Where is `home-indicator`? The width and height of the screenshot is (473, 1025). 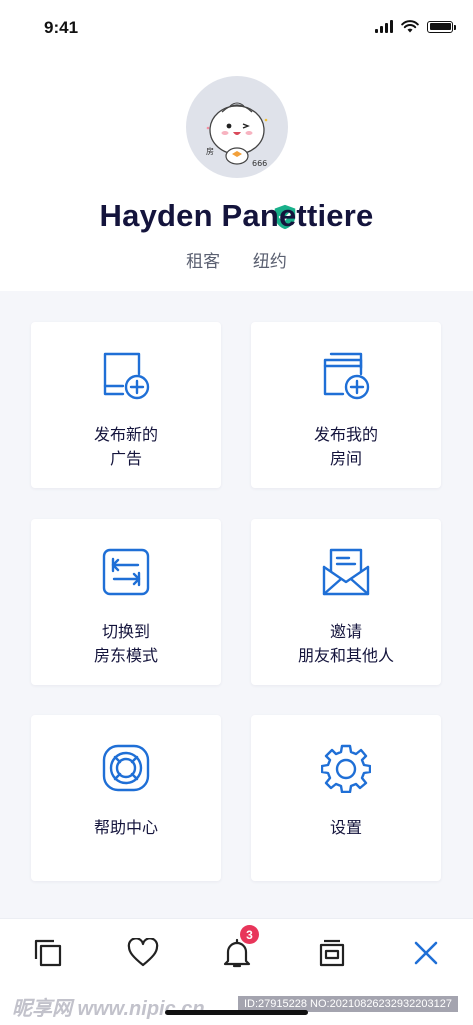
home-indicator is located at coordinates (236, 1012).